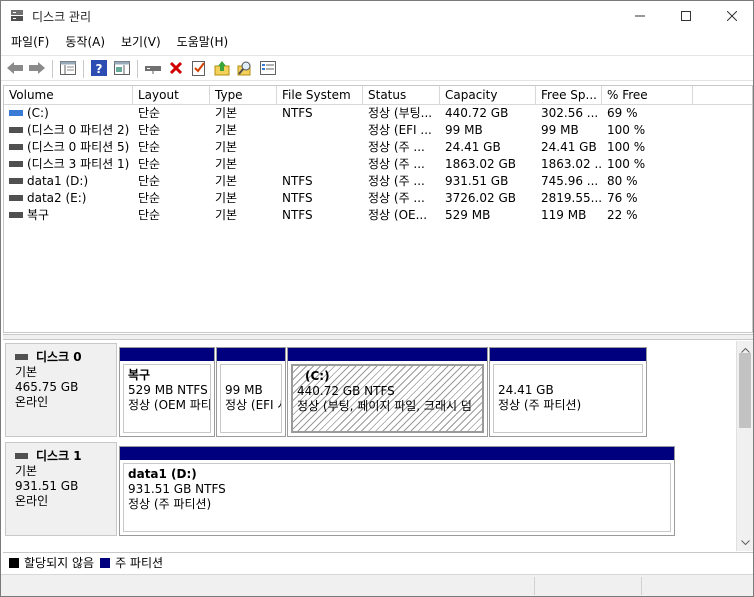 The height and width of the screenshot is (597, 754). Describe the element at coordinates (52, 69) in the screenshot. I see `toolbar-separator` at that location.